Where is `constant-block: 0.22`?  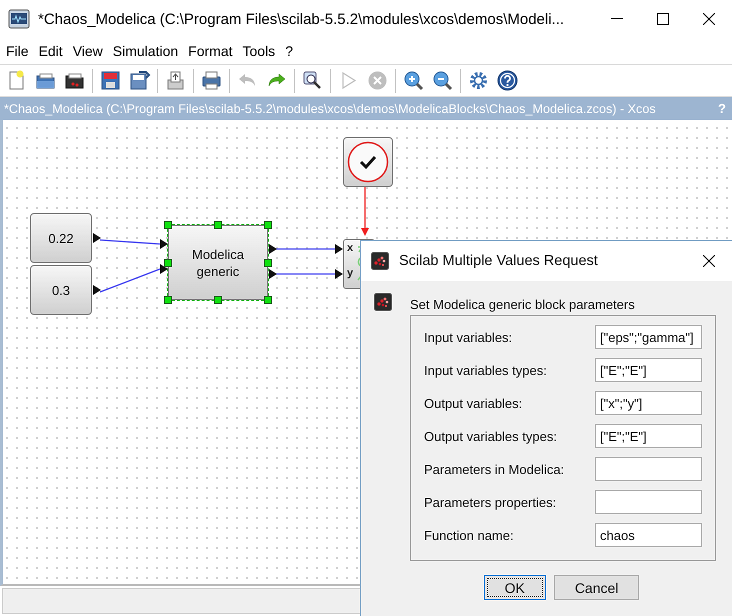 constant-block: 0.22 is located at coordinates (61, 238).